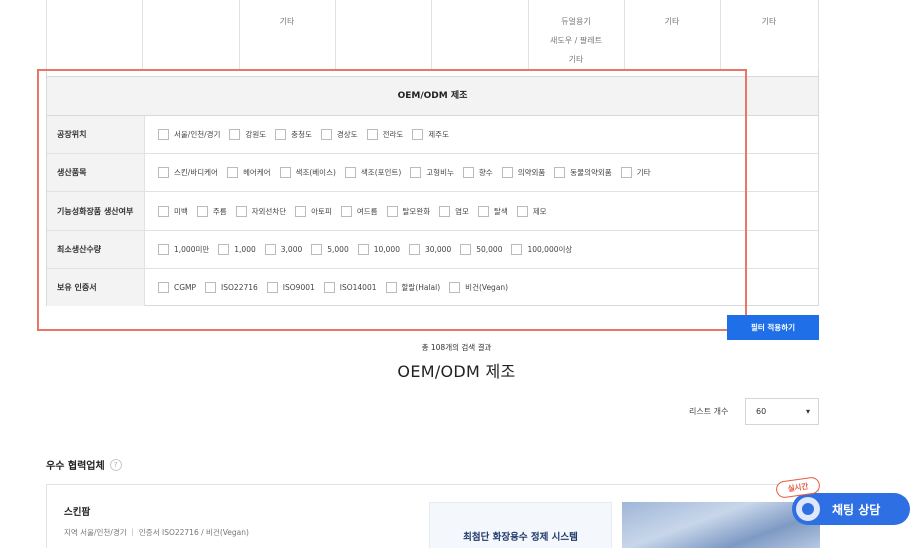 This screenshot has width=913, height=548. Describe the element at coordinates (454, 211) in the screenshot. I see `filter-option: 염모` at that location.